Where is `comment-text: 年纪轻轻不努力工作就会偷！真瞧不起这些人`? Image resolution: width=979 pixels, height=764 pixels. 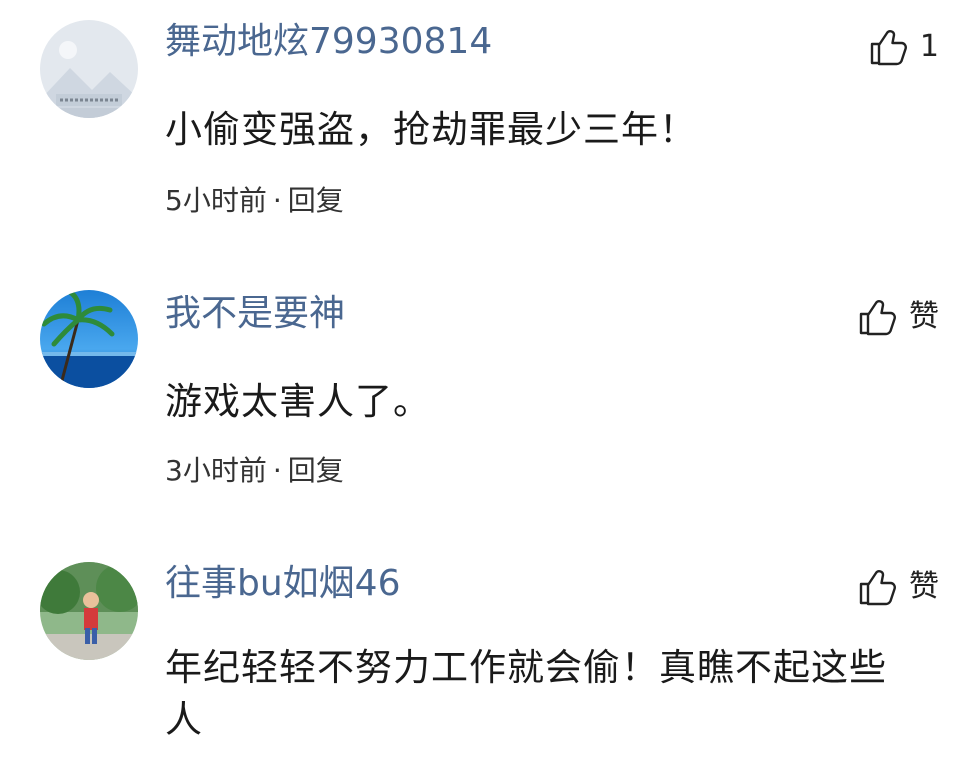 comment-text: 年纪轻轻不努力工作就会偷！真瞧不起这些人 is located at coordinates (526, 693).